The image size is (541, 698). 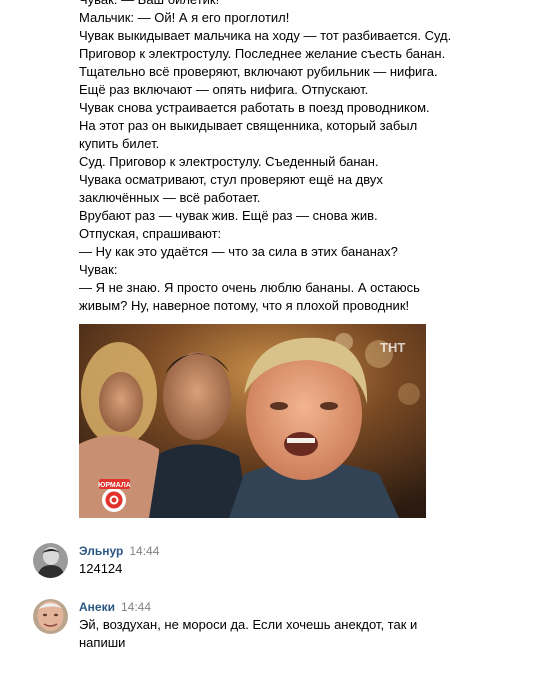 I want to click on post-text-line: купить билет., so click(x=119, y=143).